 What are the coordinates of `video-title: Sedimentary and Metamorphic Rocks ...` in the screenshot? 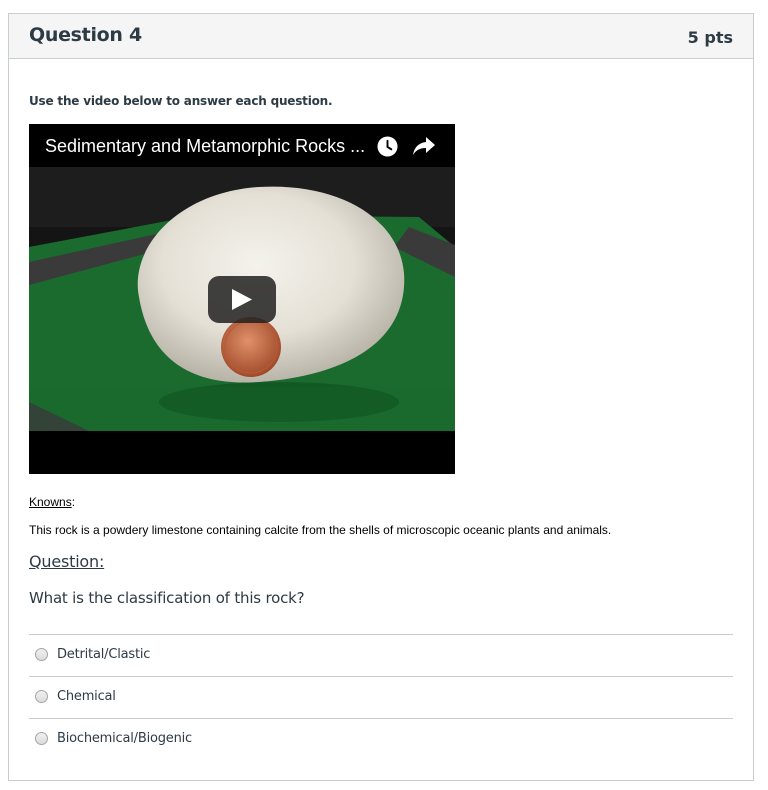 It's located at (205, 146).